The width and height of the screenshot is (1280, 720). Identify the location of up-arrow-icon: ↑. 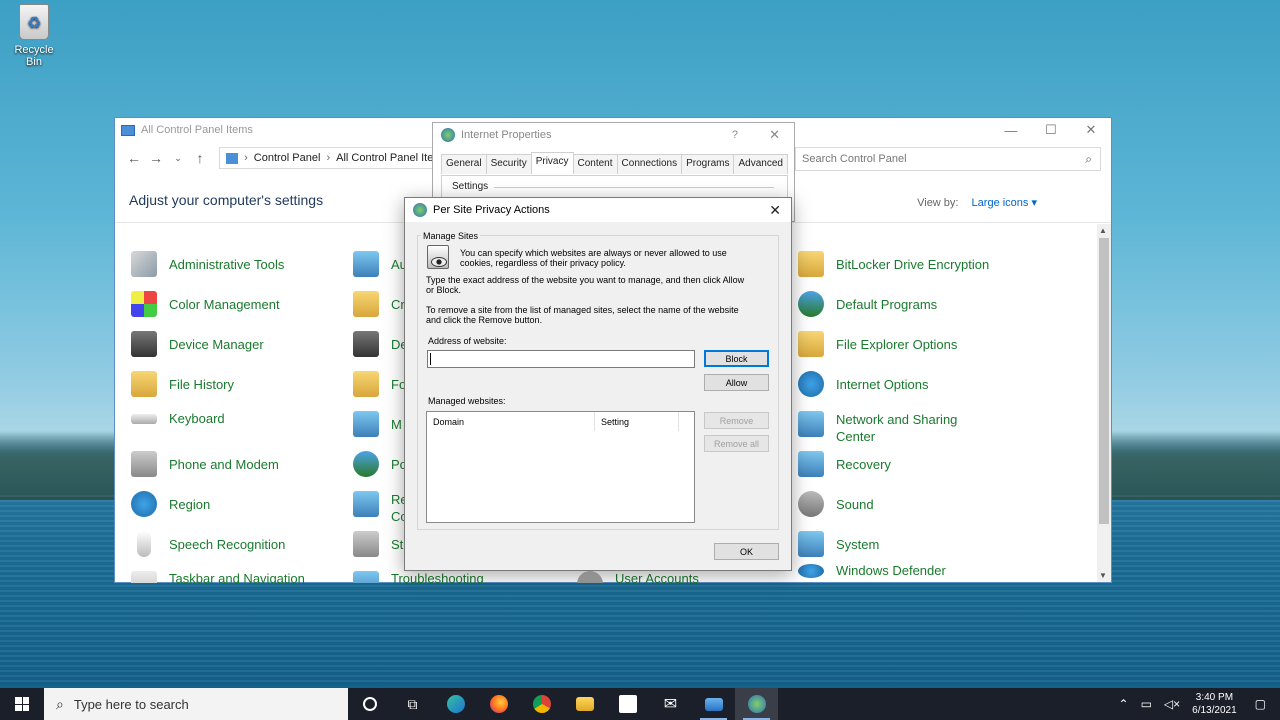
(200, 158).